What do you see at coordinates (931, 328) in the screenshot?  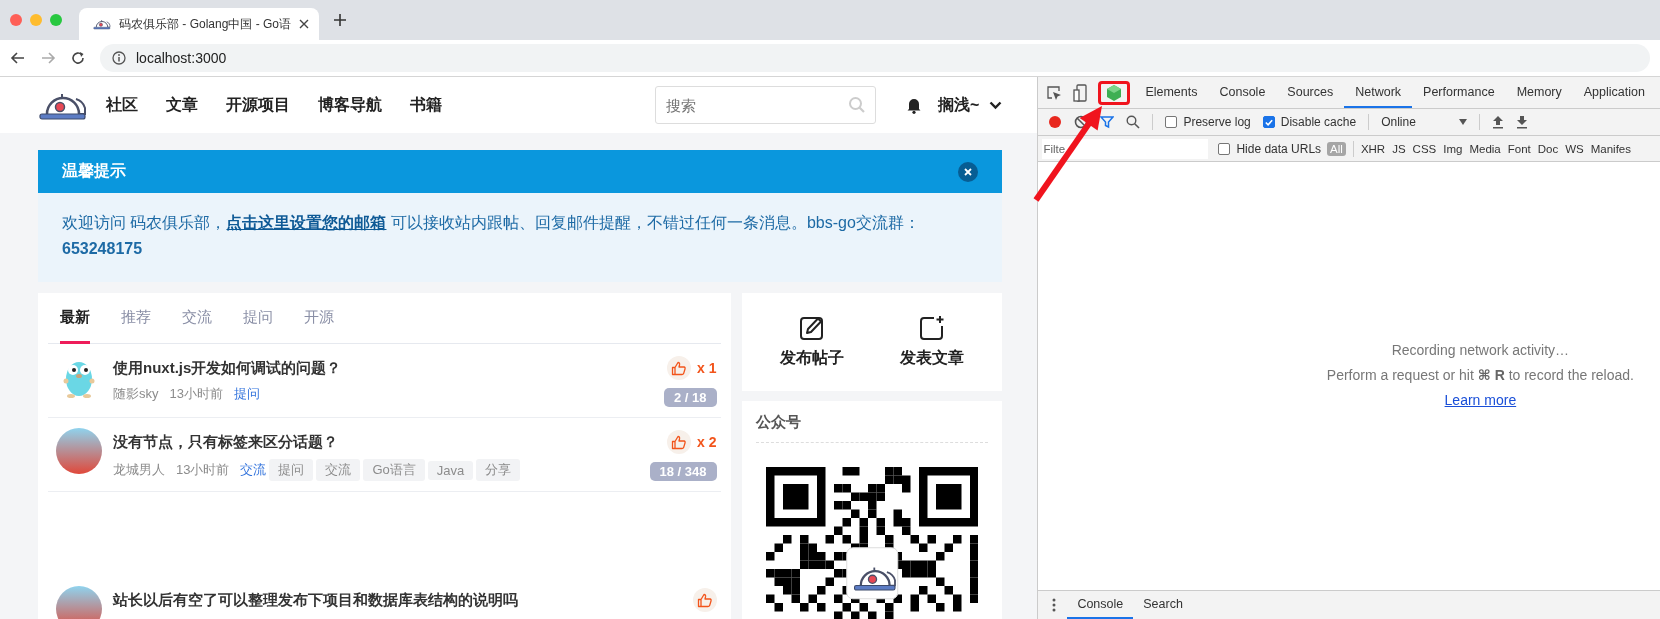 I see `add-document-icon` at bounding box center [931, 328].